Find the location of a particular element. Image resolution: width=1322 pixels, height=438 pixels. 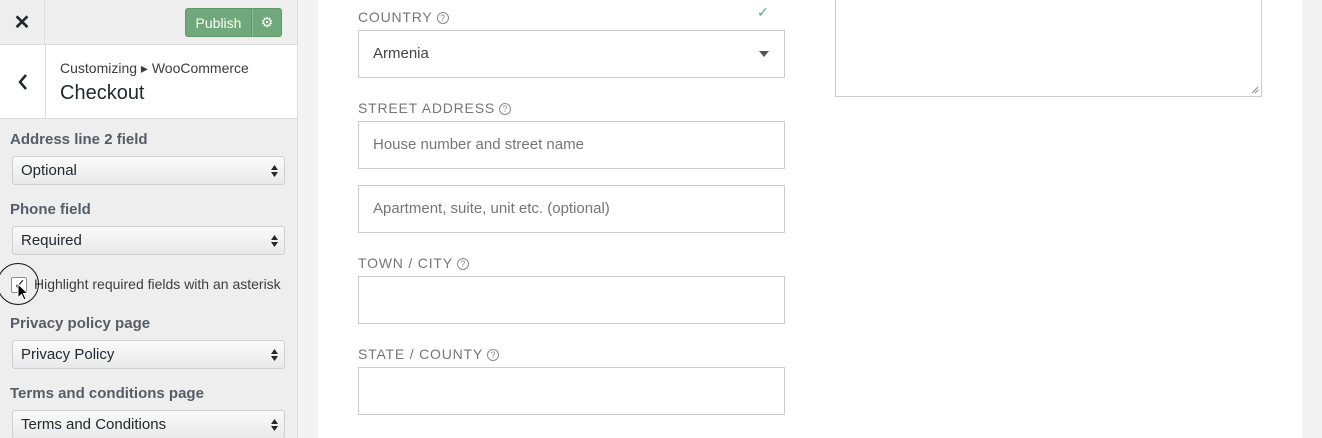

privacy-select: Privacy Policy is located at coordinates (148, 354).